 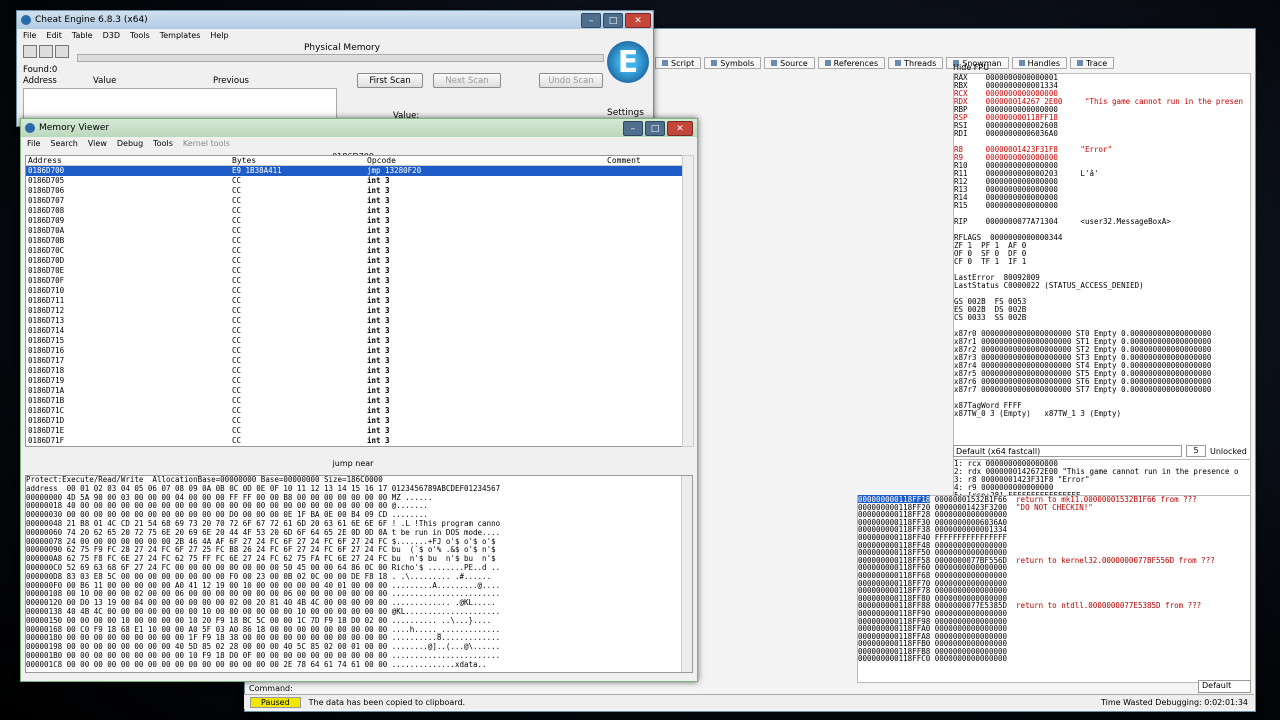 What do you see at coordinates (354, 201) in the screenshot?
I see `disasm-row: 0186D707 CC int 3` at bounding box center [354, 201].